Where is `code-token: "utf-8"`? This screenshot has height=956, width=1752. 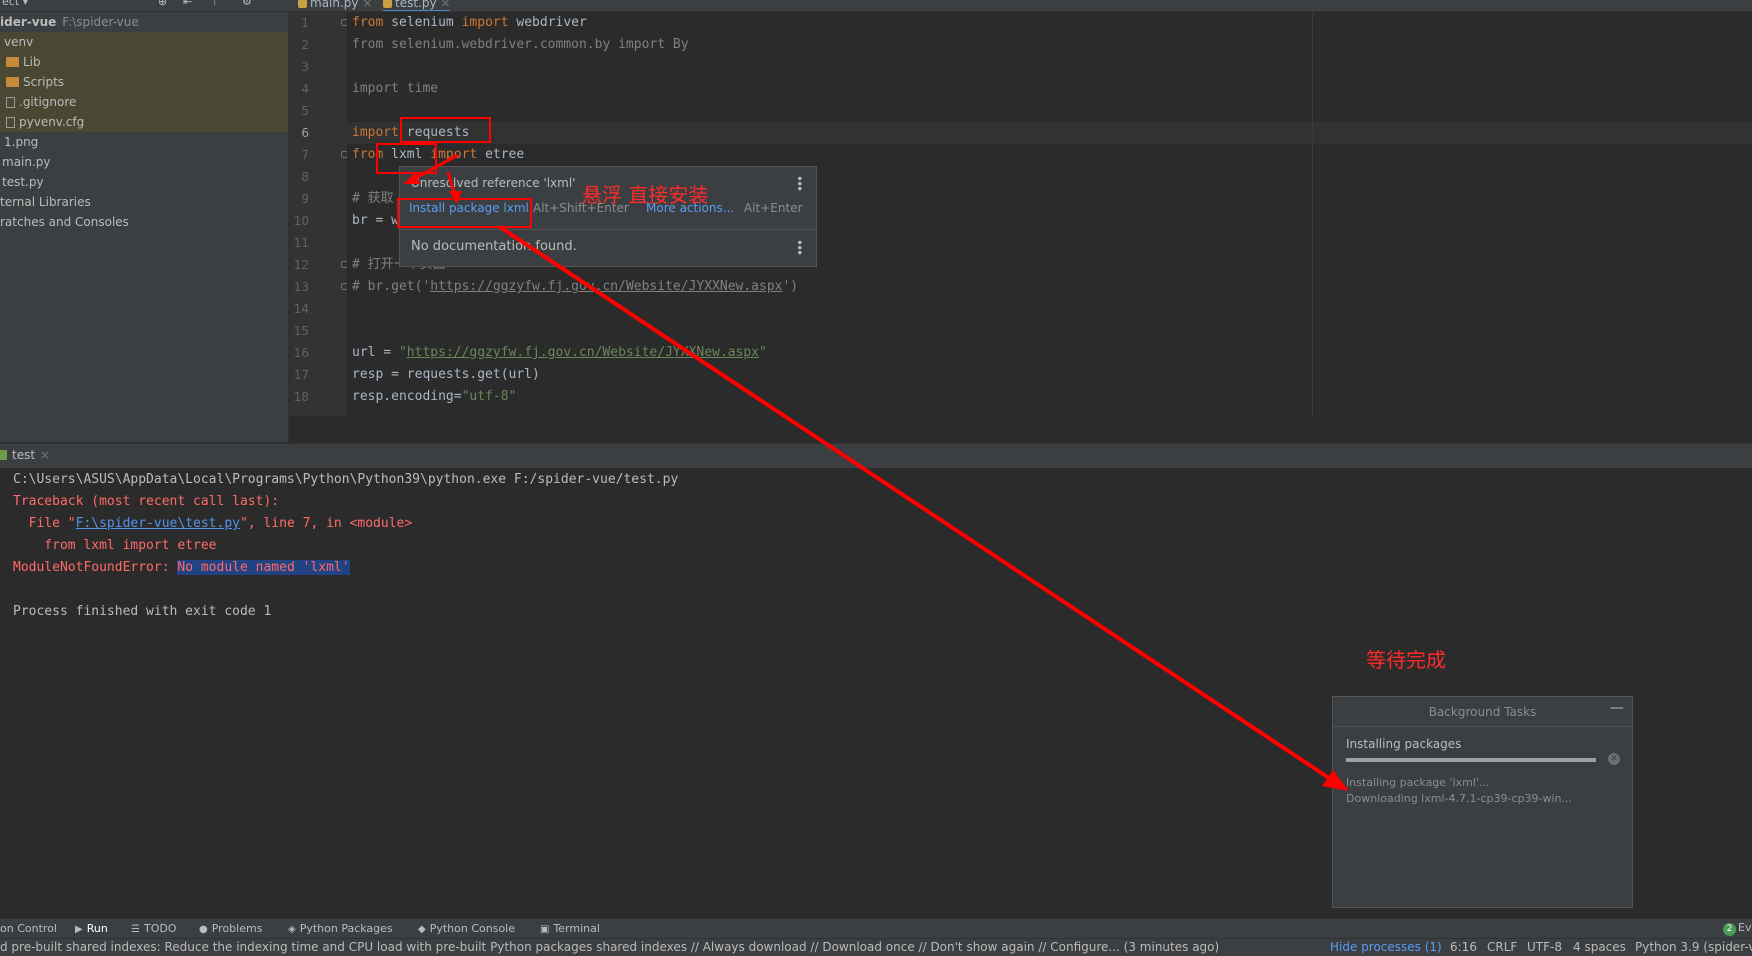 code-token: "utf-8" is located at coordinates (489, 396).